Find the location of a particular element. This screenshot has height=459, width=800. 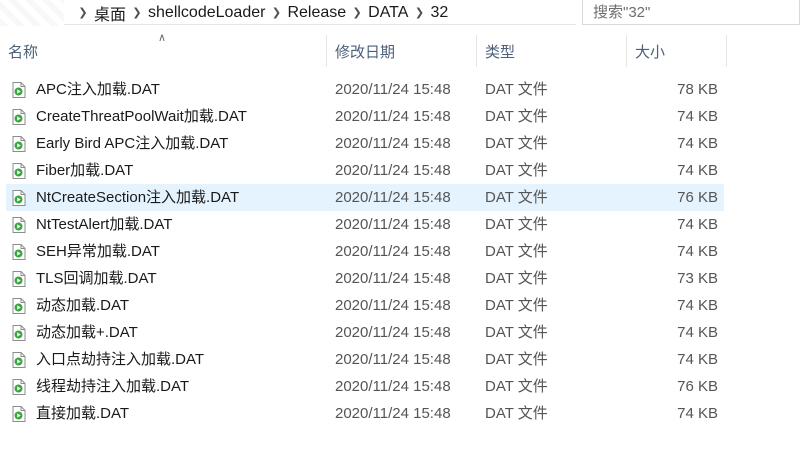

file-name: 入口点劫持注入加载.DAT is located at coordinates (120, 359).